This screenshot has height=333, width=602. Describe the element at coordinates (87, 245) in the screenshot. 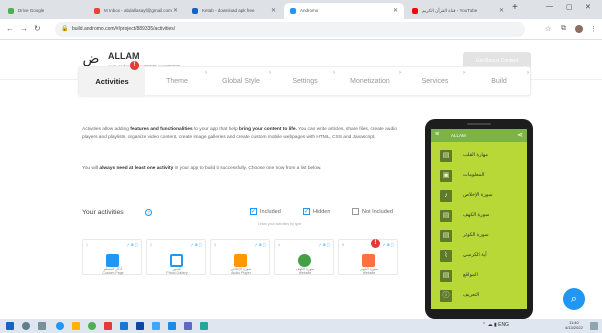

I see `card-number: 1` at that location.